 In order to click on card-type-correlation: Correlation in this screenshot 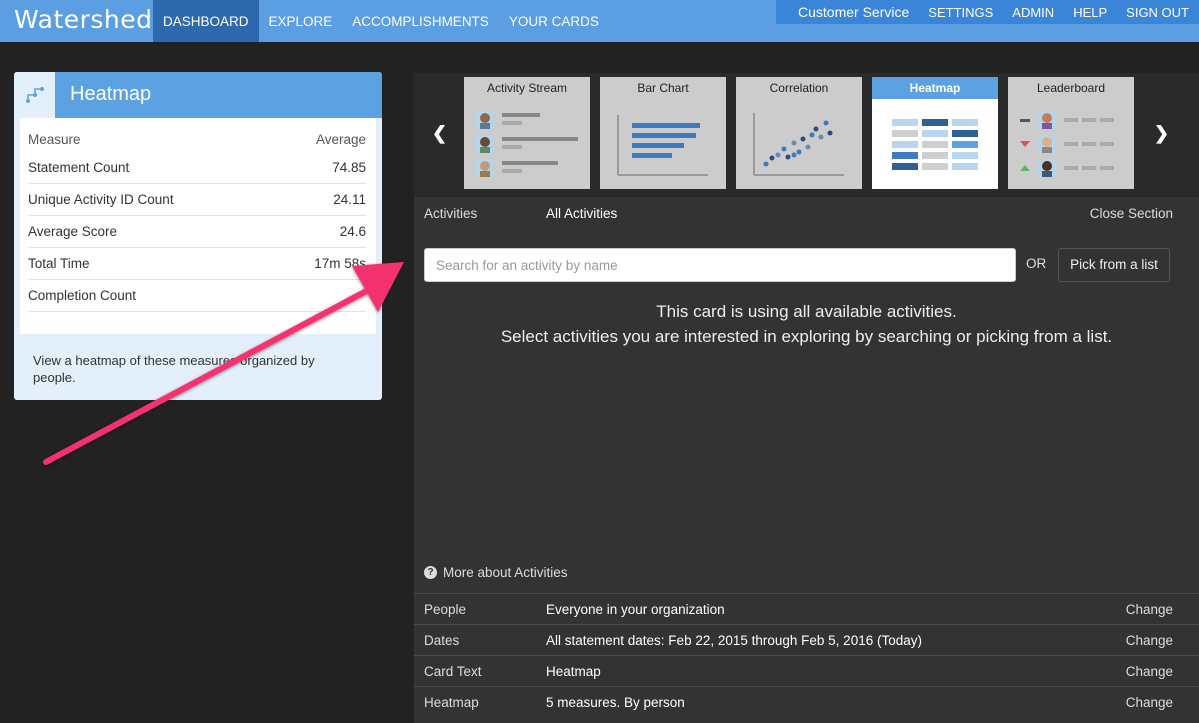, I will do `click(799, 133)`.